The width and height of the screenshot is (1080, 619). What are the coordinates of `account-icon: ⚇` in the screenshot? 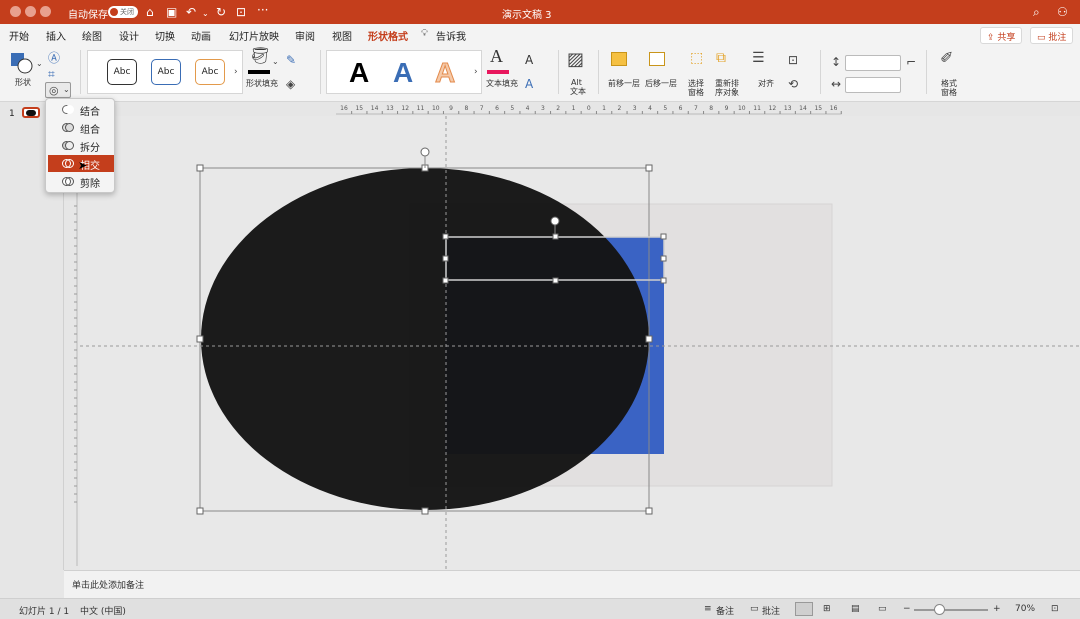 It's located at (1062, 12).